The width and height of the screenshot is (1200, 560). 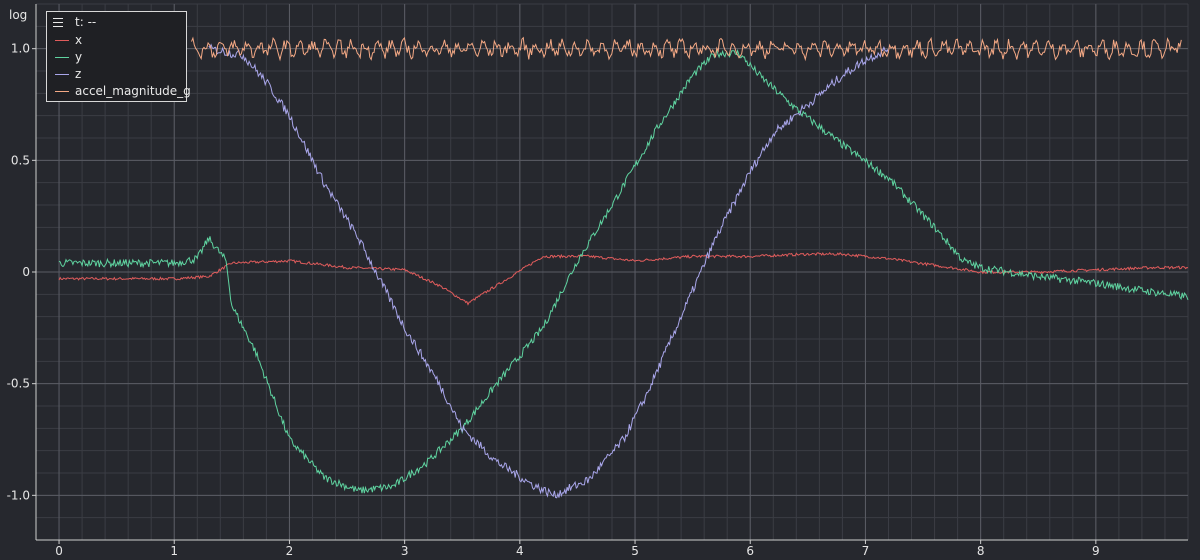 What do you see at coordinates (520, 551) in the screenshot?
I see `x-tick-label: 4` at bounding box center [520, 551].